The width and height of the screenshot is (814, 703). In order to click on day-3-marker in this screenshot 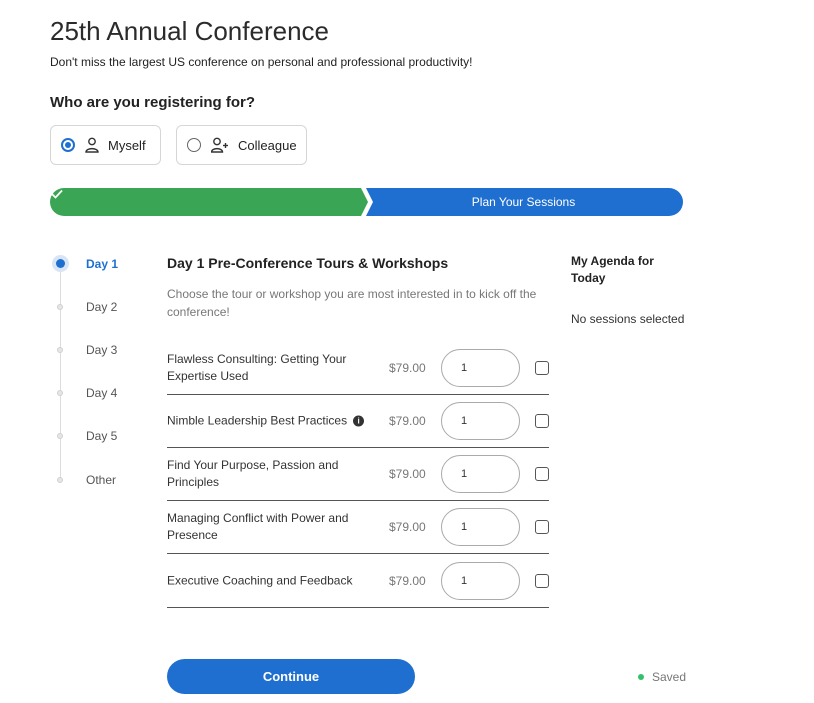, I will do `click(60, 350)`.